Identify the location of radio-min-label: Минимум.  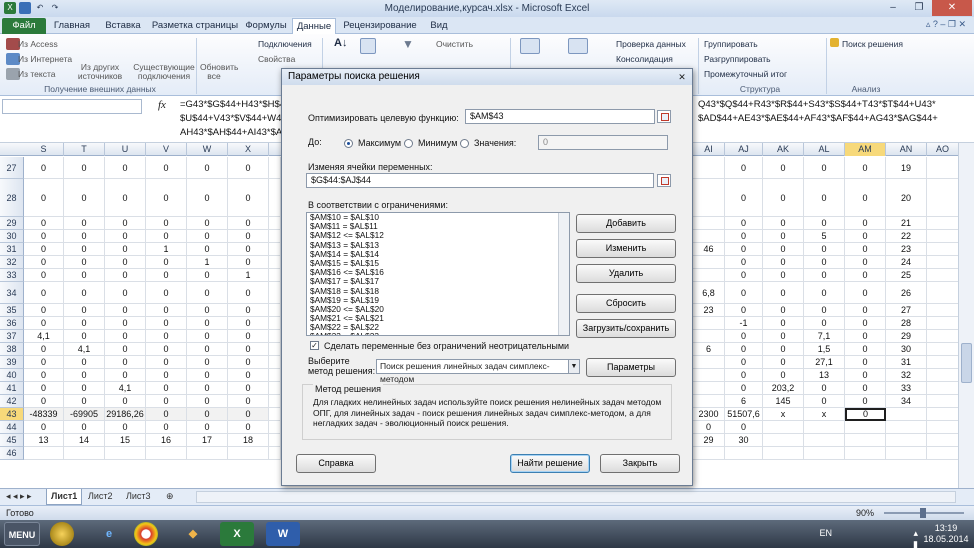
(437, 143).